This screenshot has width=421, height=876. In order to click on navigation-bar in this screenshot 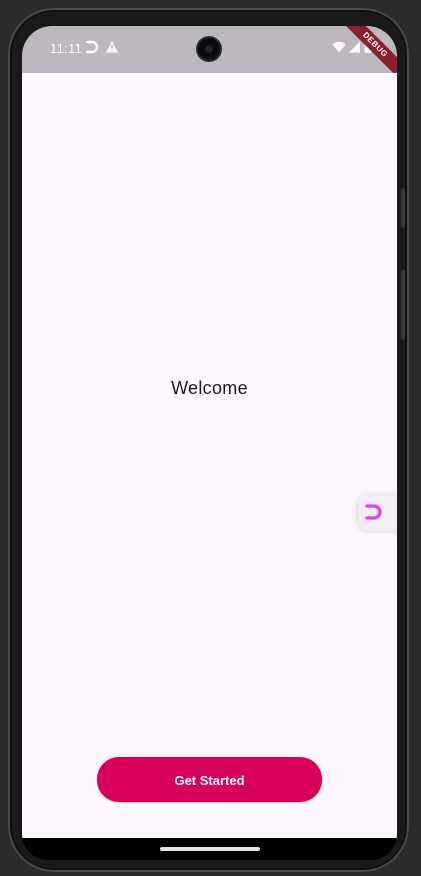, I will do `click(209, 849)`.